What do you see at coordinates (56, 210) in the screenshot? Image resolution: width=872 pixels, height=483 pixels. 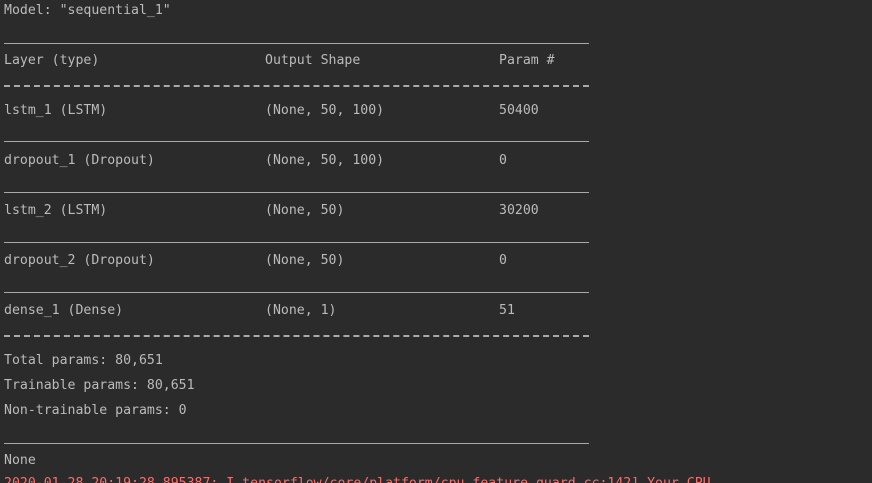 I see `layer-name: lstm_2 (LSTM)` at bounding box center [56, 210].